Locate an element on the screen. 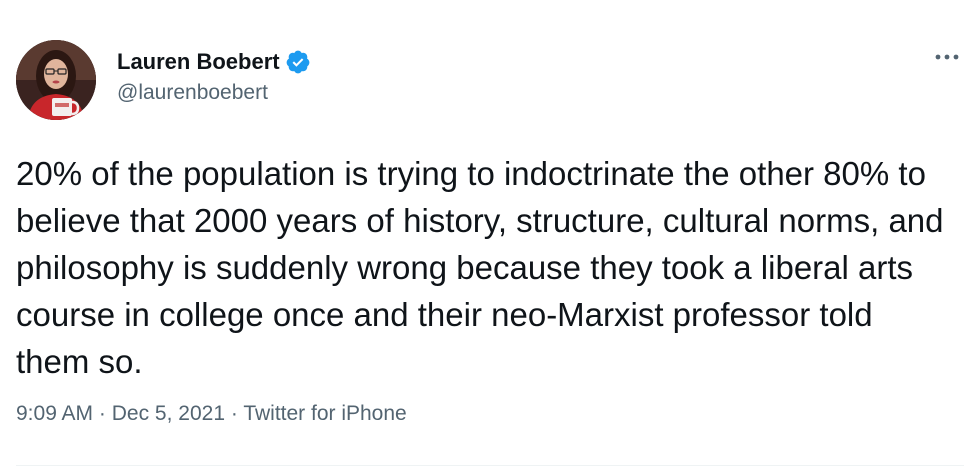 The image size is (980, 476). tweet-date: Dec 5, 2021 is located at coordinates (168, 413).